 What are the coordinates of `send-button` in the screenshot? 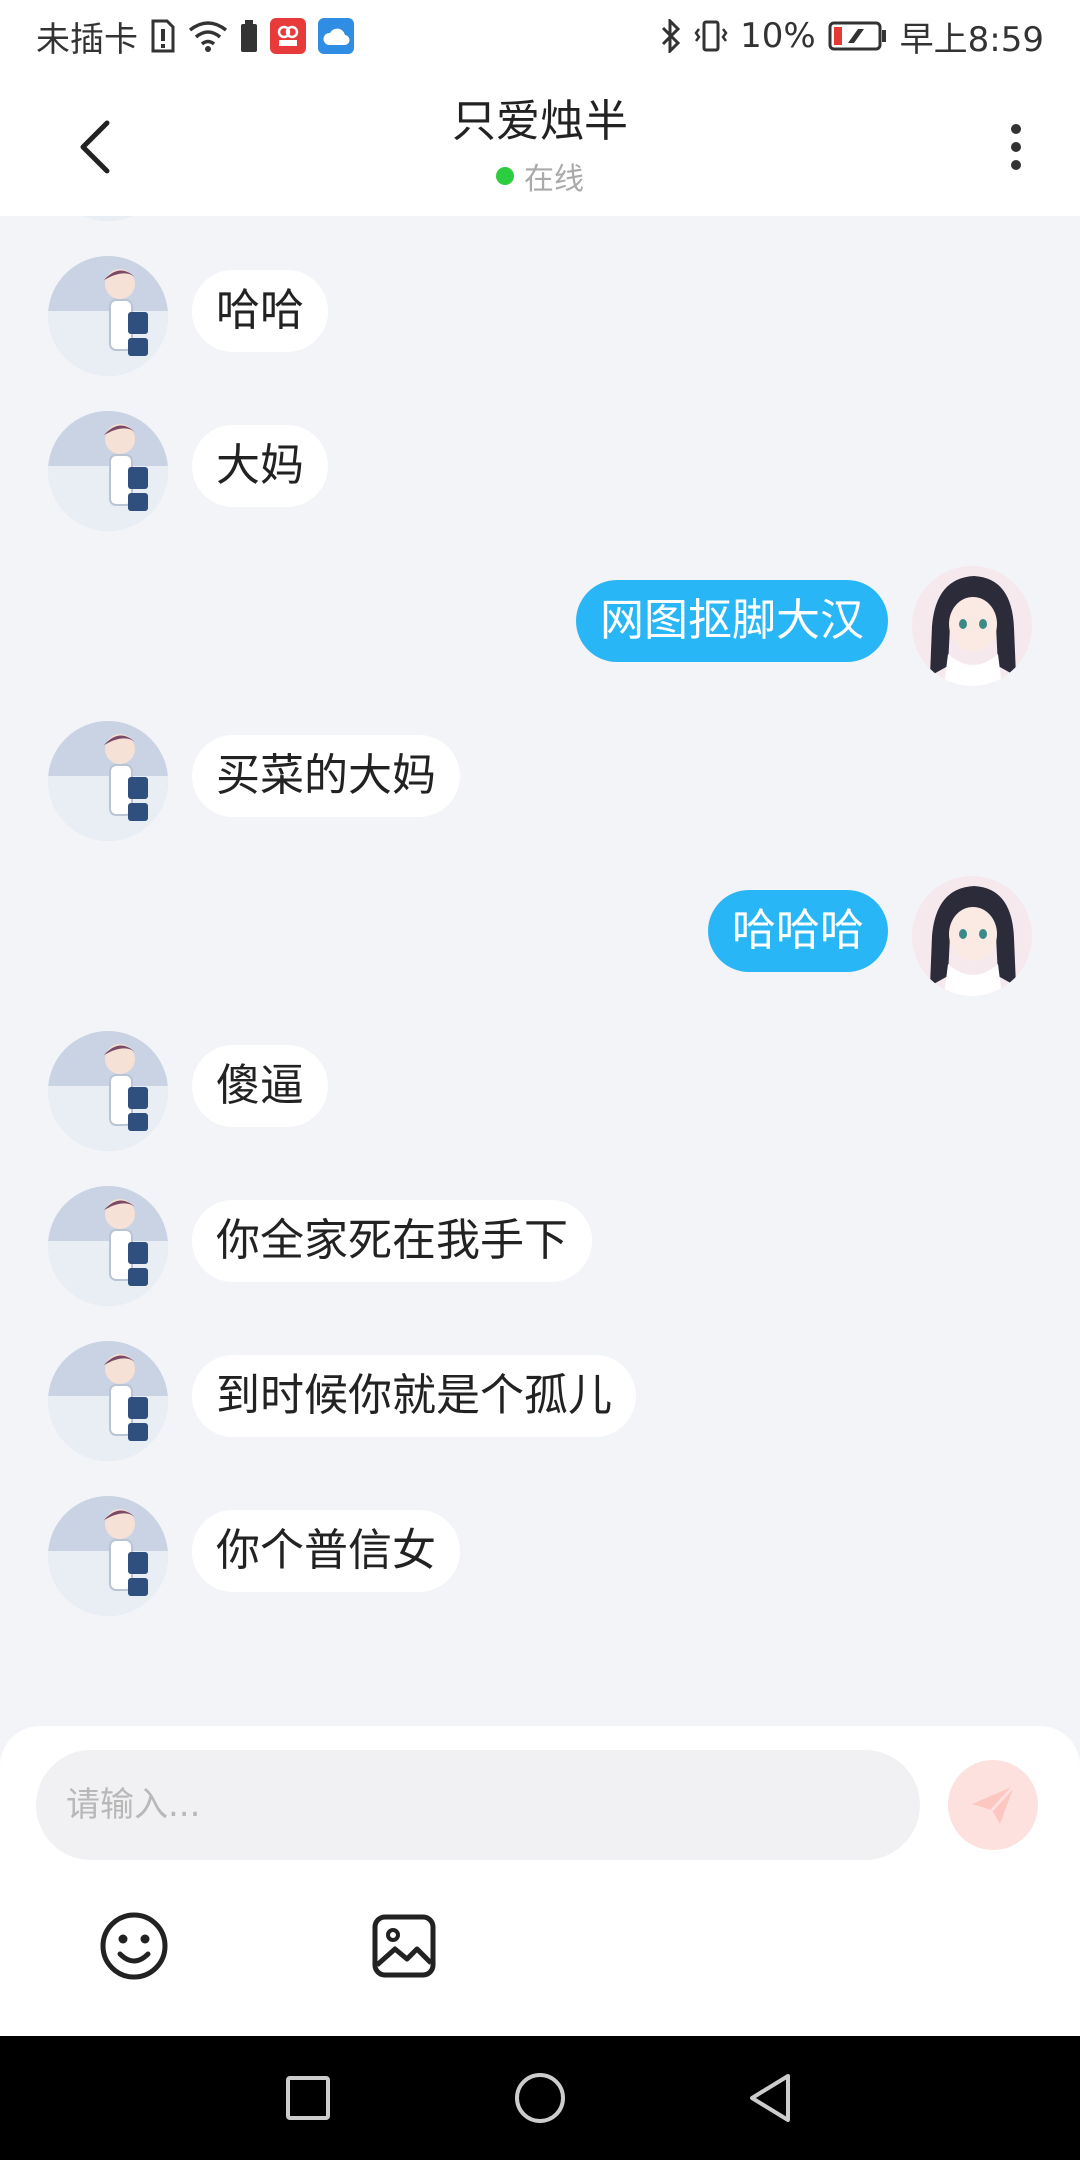 It's located at (993, 1805).